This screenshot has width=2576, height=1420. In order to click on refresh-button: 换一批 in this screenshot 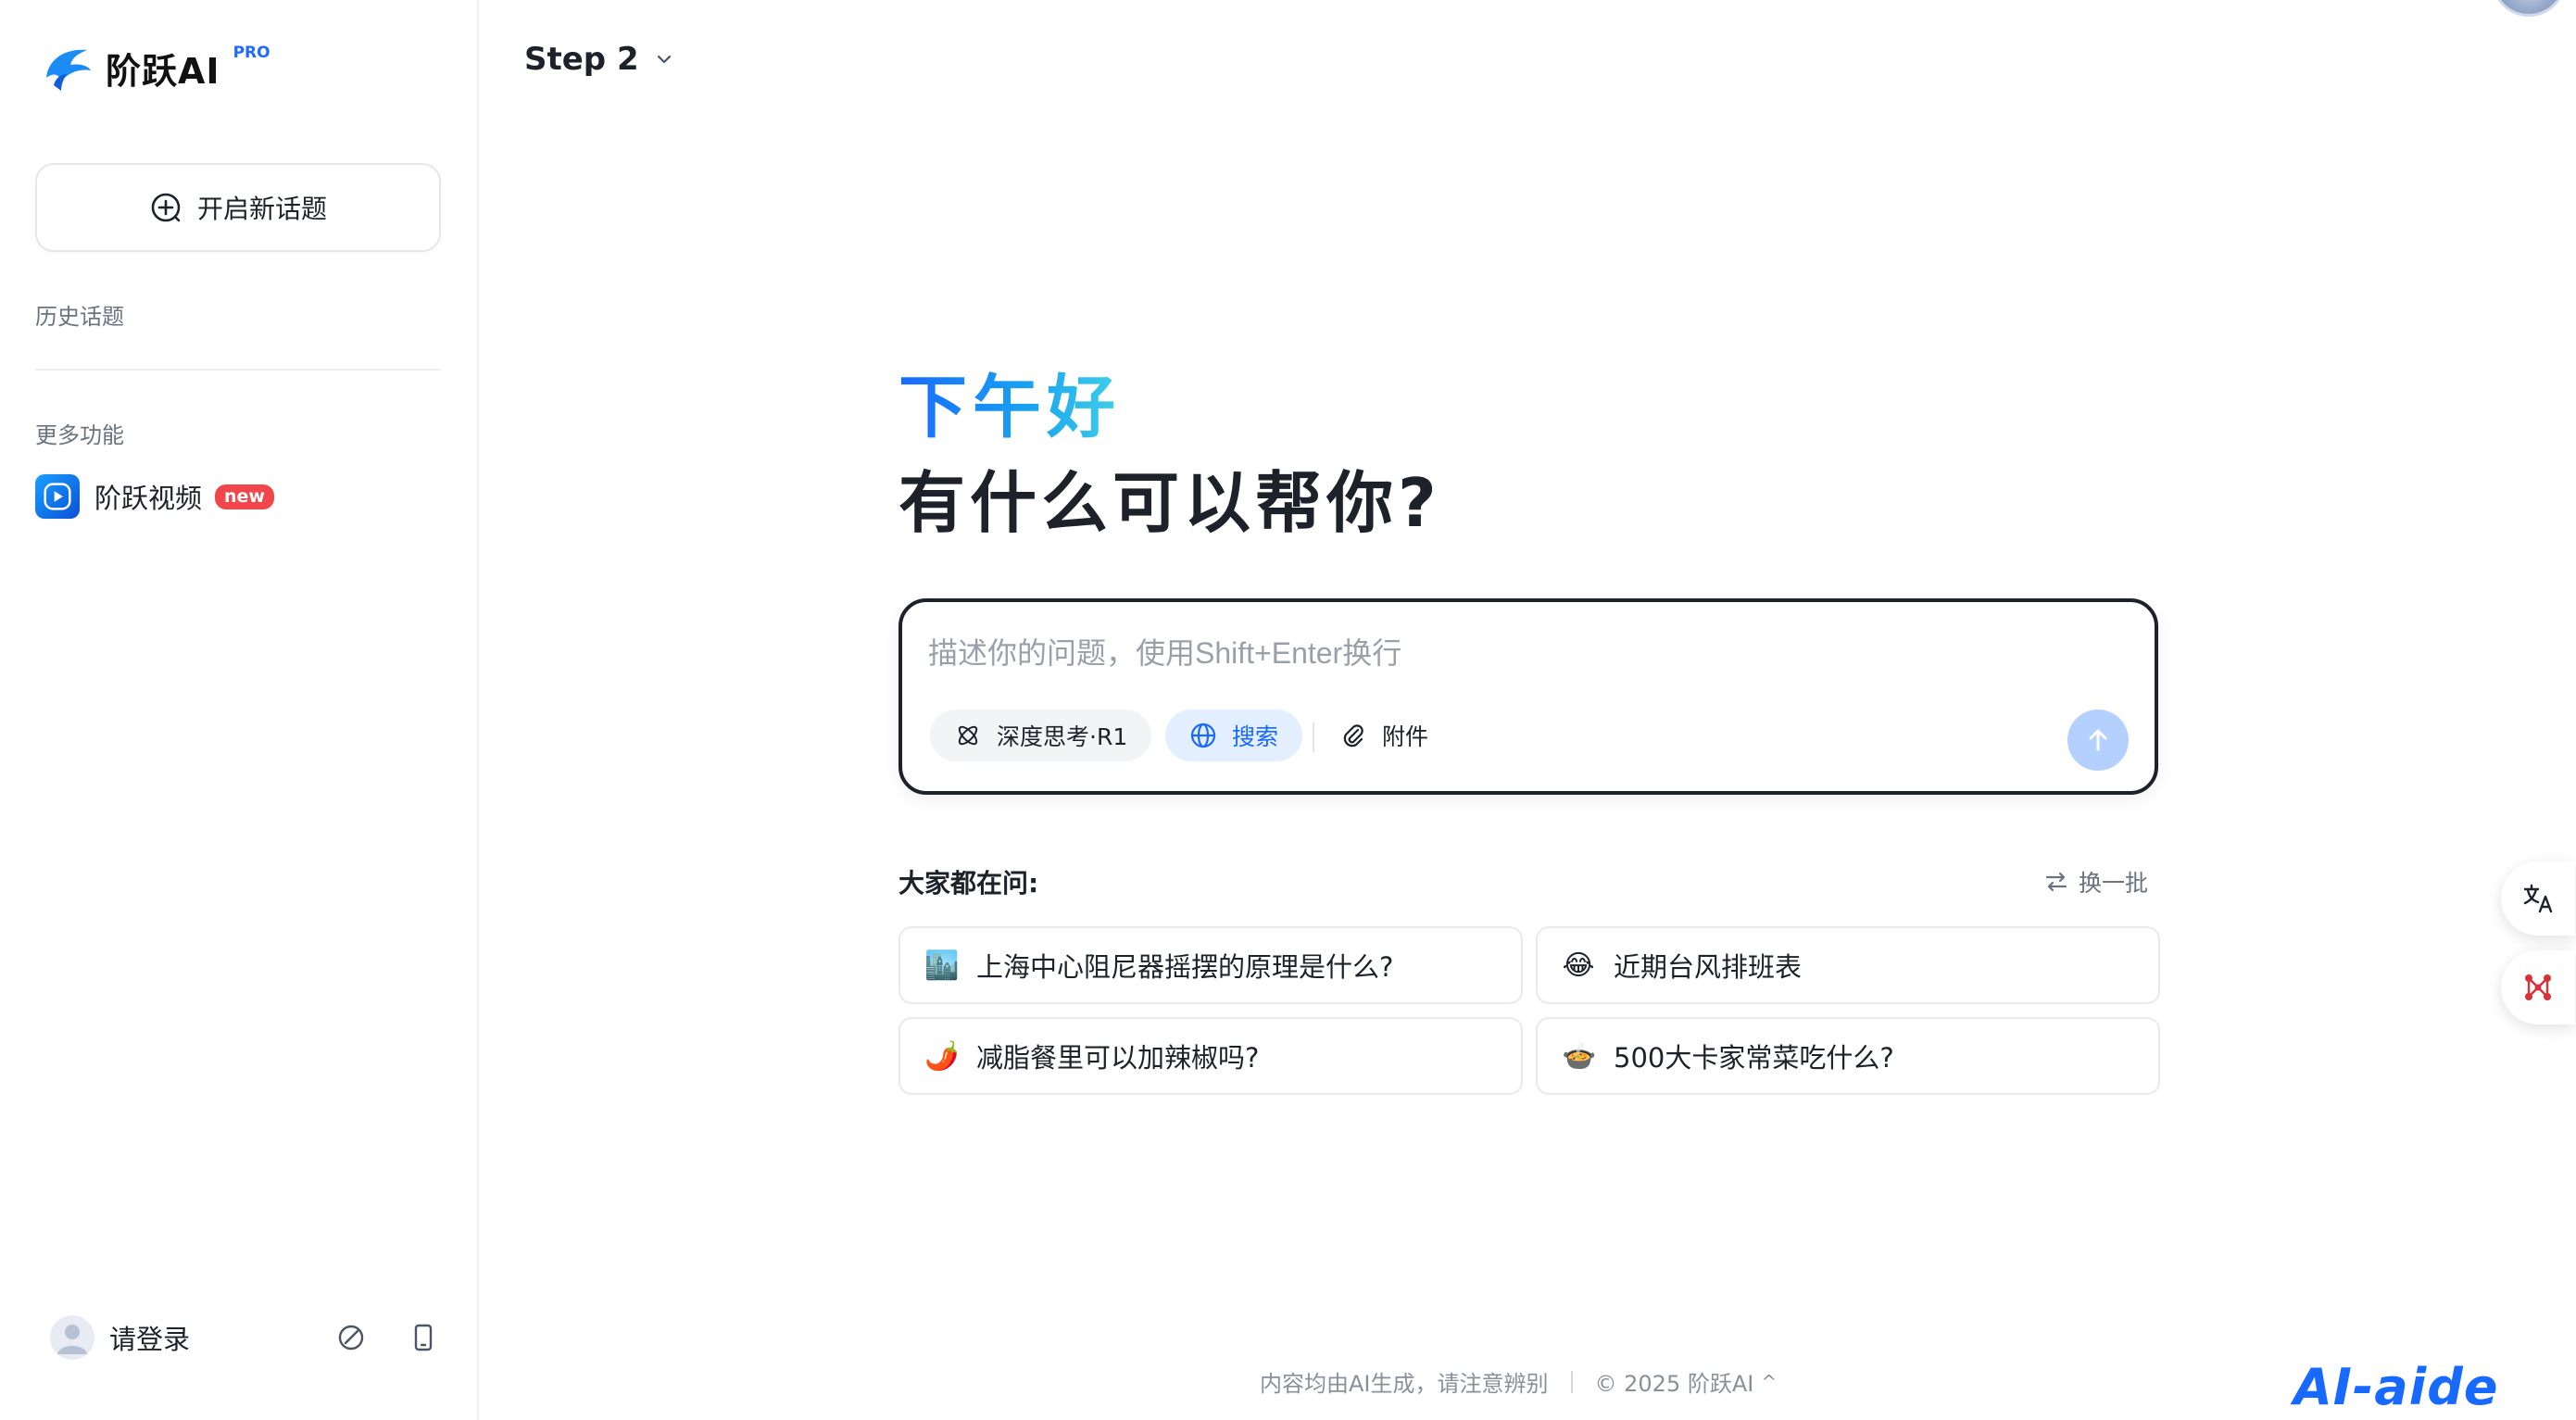, I will do `click(2095, 881)`.